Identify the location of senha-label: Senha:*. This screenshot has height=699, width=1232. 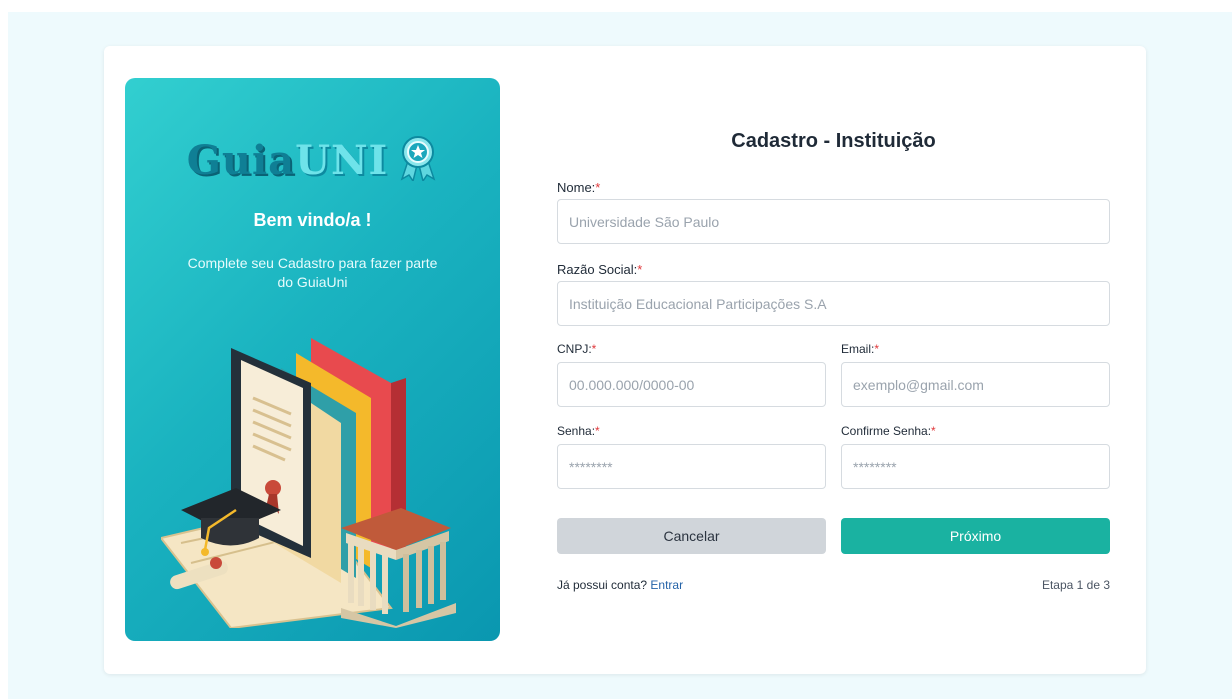
(578, 431).